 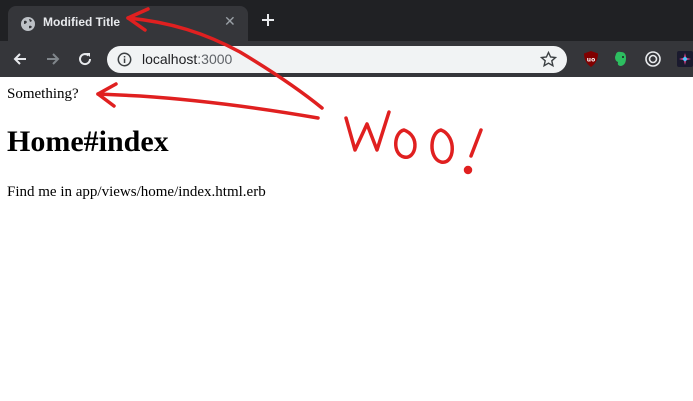 I want to click on globe-icon, so click(x=28, y=24).